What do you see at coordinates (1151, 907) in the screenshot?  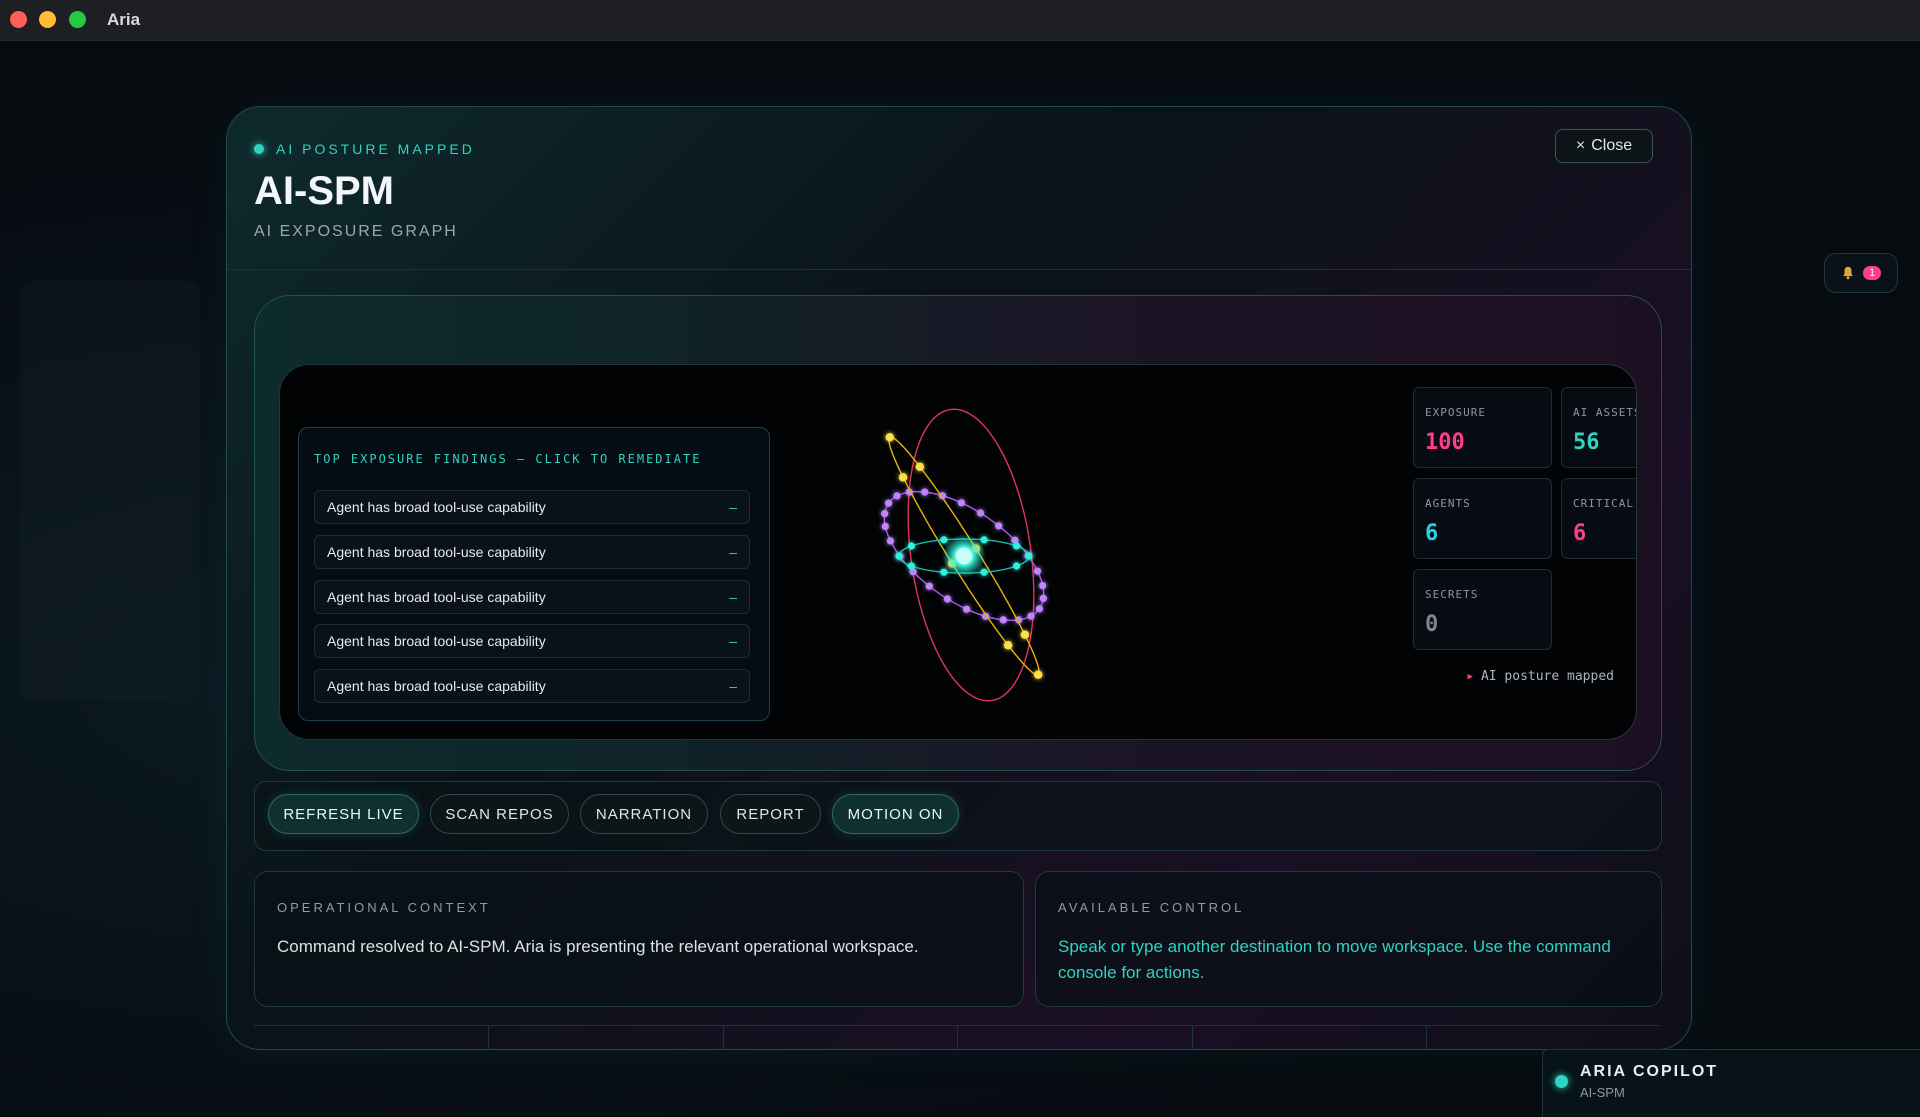 I see `control-title: AVAILABLE CONTROL` at bounding box center [1151, 907].